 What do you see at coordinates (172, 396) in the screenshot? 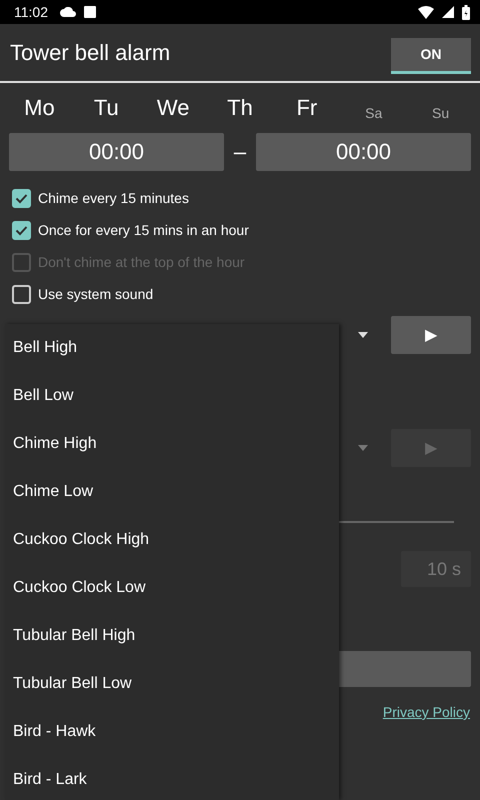
I see `menu-item: Bell Low` at bounding box center [172, 396].